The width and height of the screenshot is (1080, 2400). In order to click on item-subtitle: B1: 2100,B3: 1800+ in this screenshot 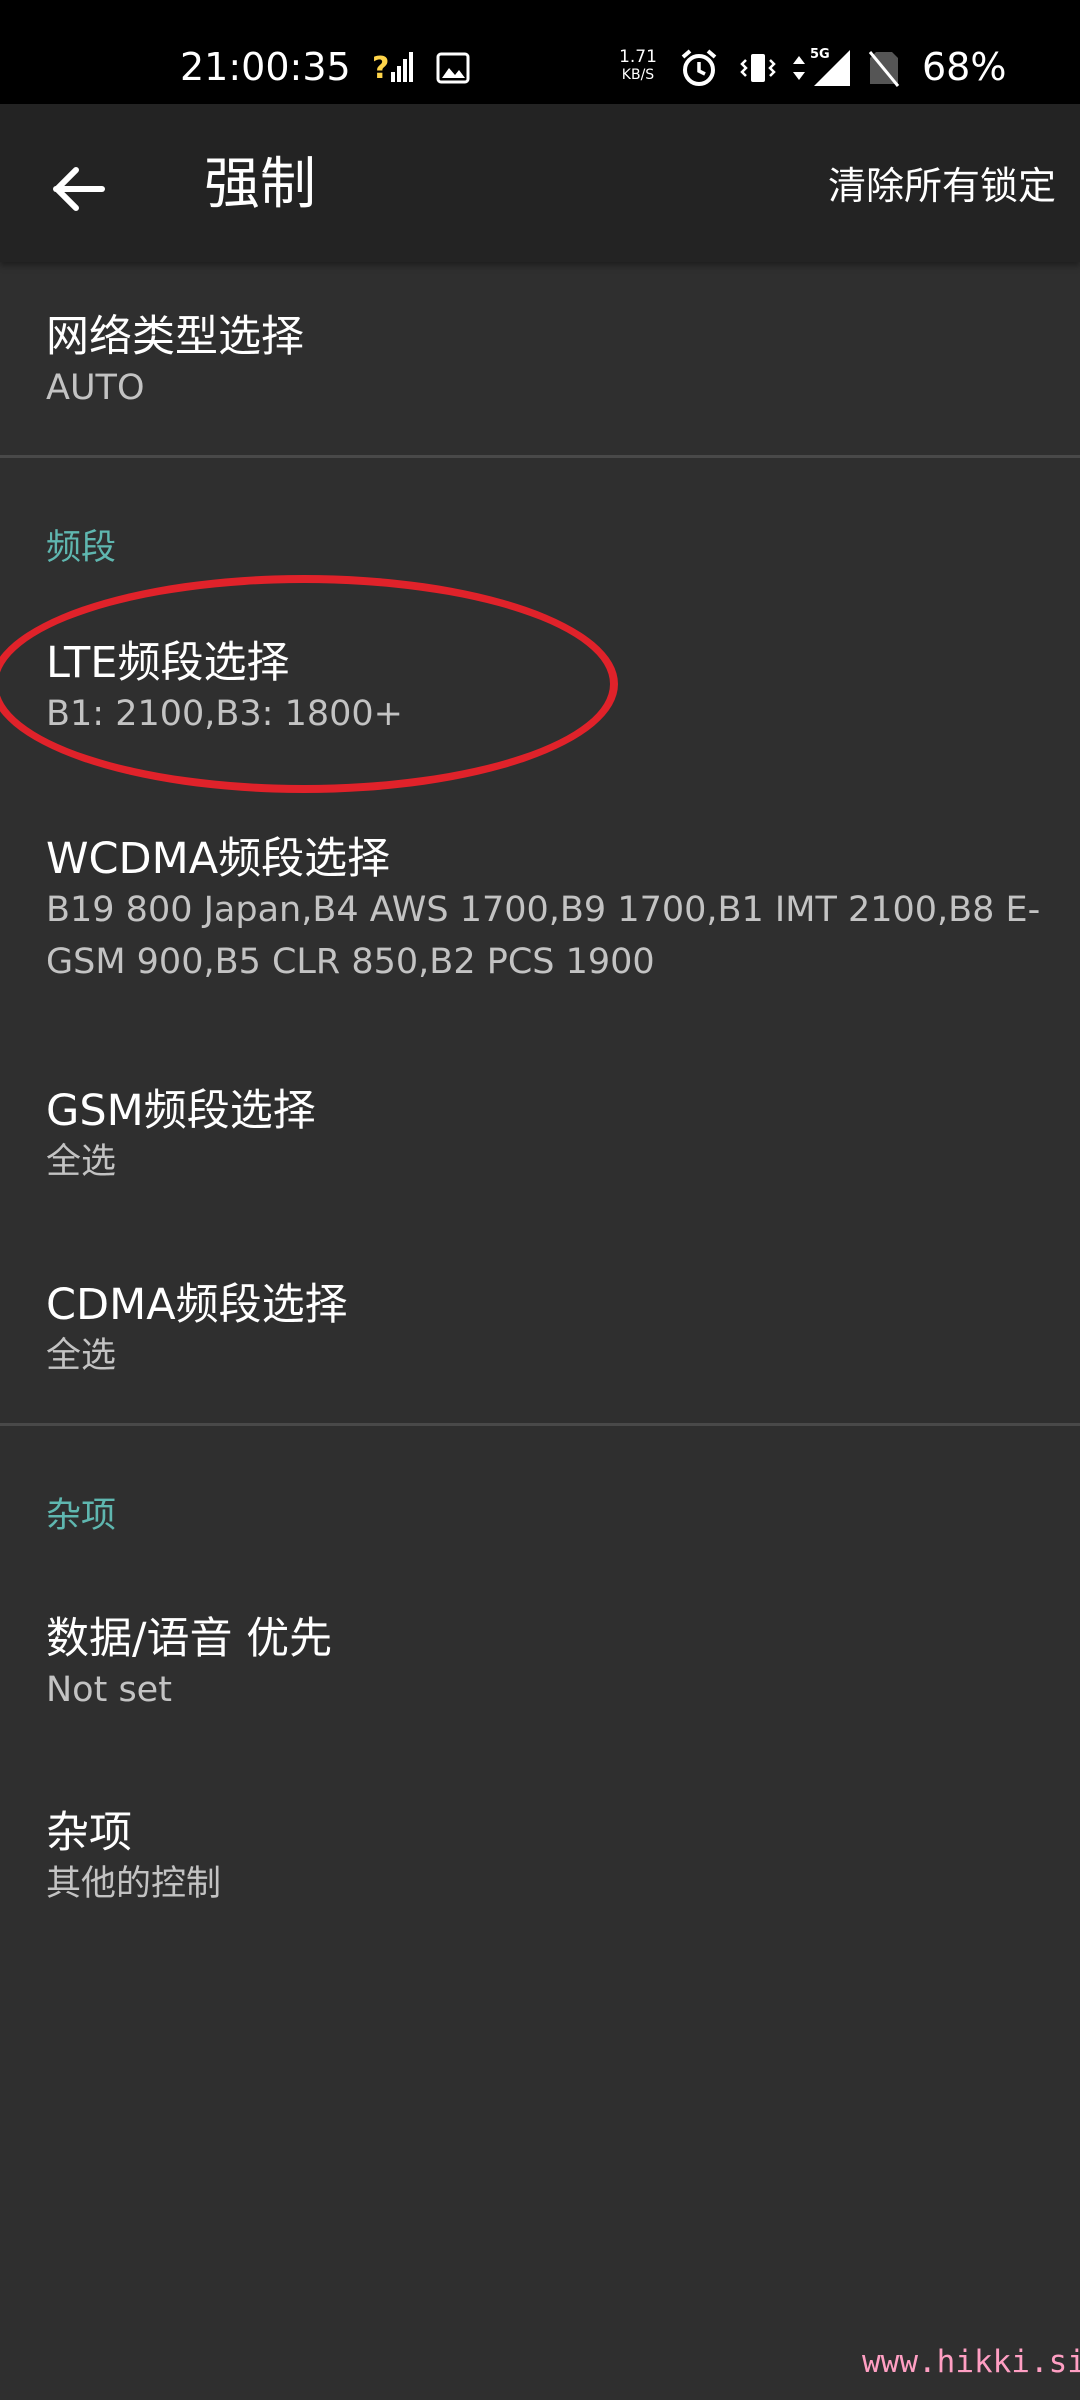, I will do `click(224, 714)`.